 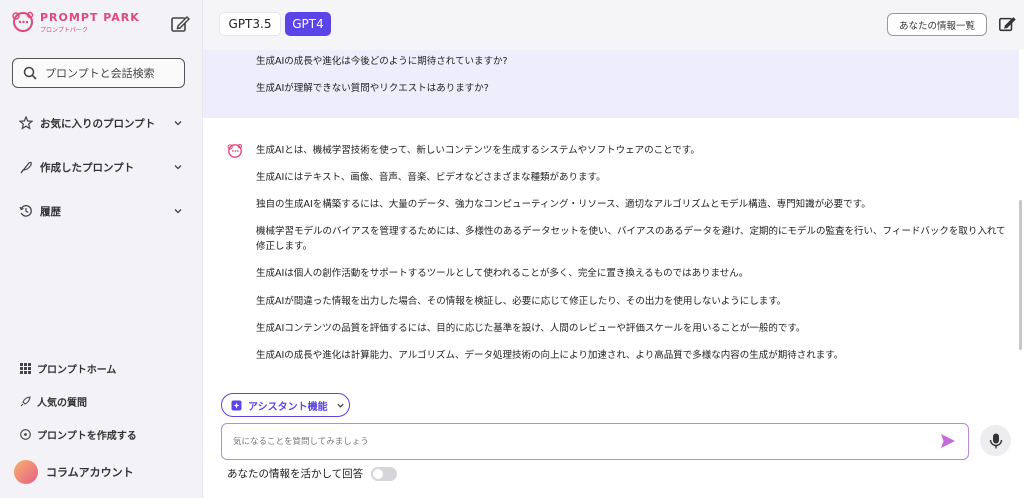 I want to click on header: GPT3.5 GPT4 あなたの情報一覧, so click(x=613, y=25).